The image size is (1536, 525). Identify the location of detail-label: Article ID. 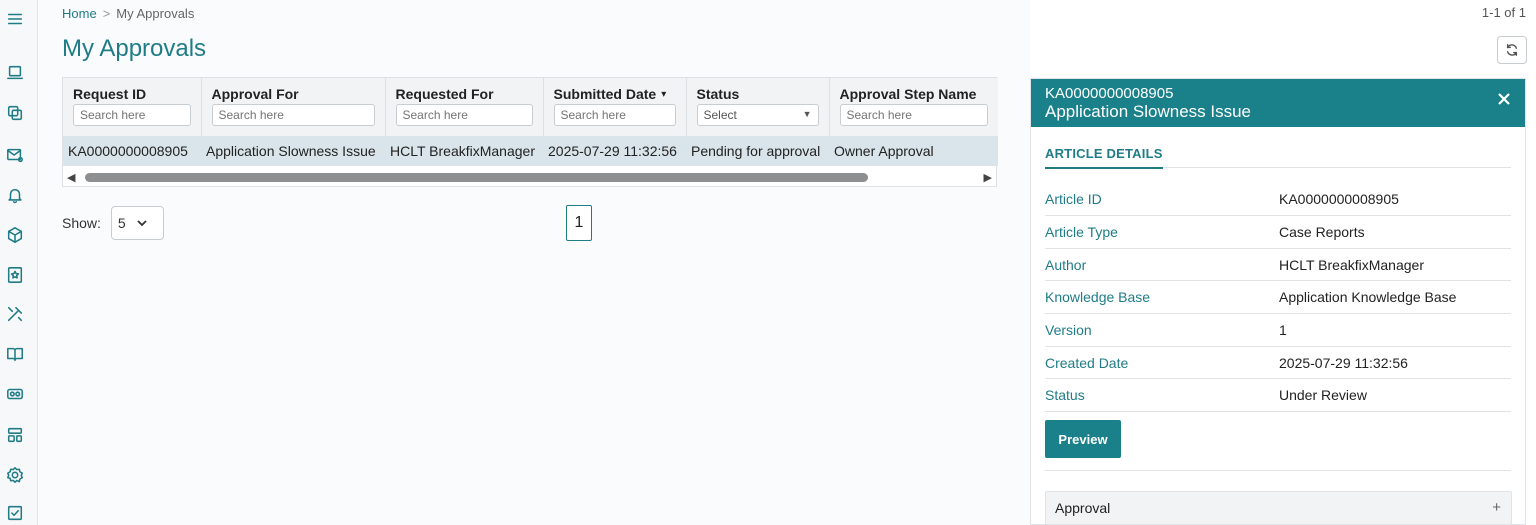
(1073, 198).